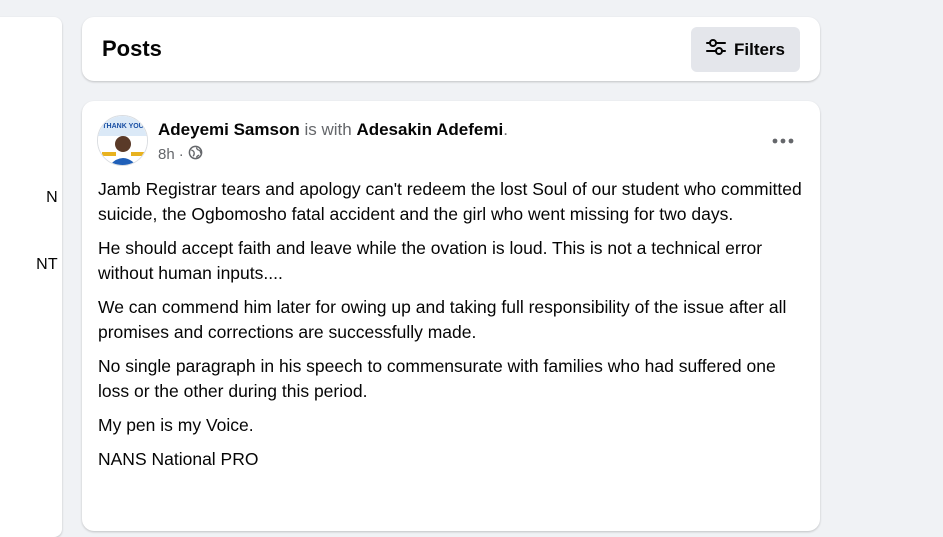 The width and height of the screenshot is (943, 537). I want to click on more-horizontal-icon, so click(783, 140).